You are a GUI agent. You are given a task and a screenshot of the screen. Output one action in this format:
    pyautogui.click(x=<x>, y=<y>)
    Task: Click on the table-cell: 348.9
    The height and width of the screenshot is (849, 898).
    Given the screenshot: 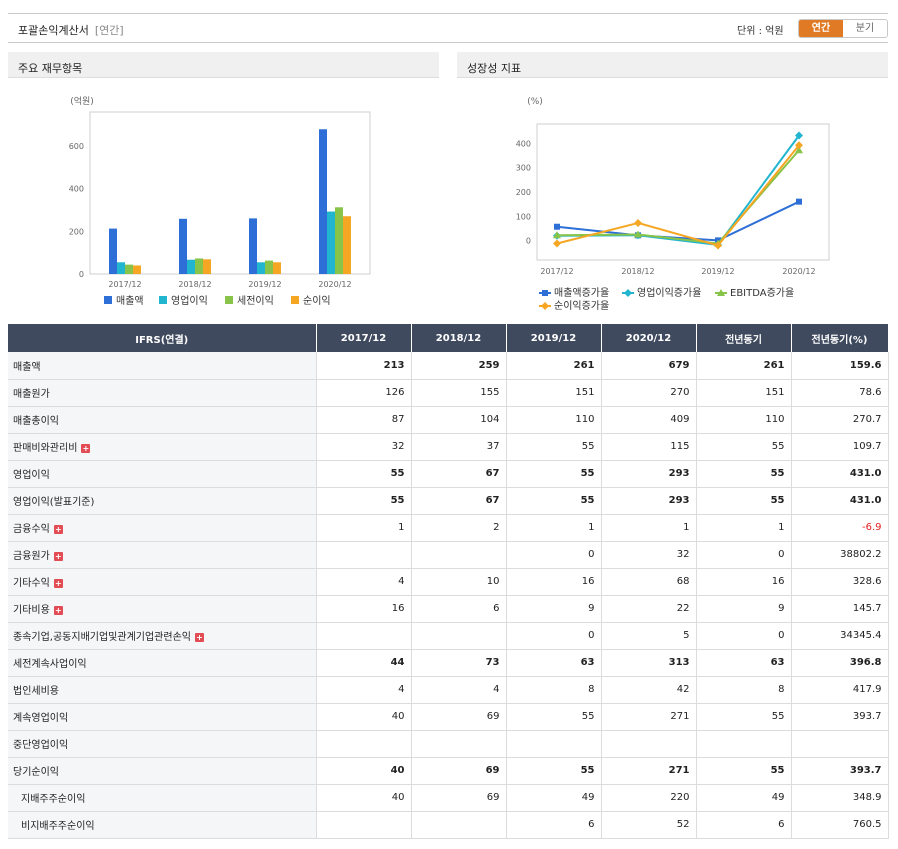 What is the action you would take?
    pyautogui.click(x=840, y=798)
    